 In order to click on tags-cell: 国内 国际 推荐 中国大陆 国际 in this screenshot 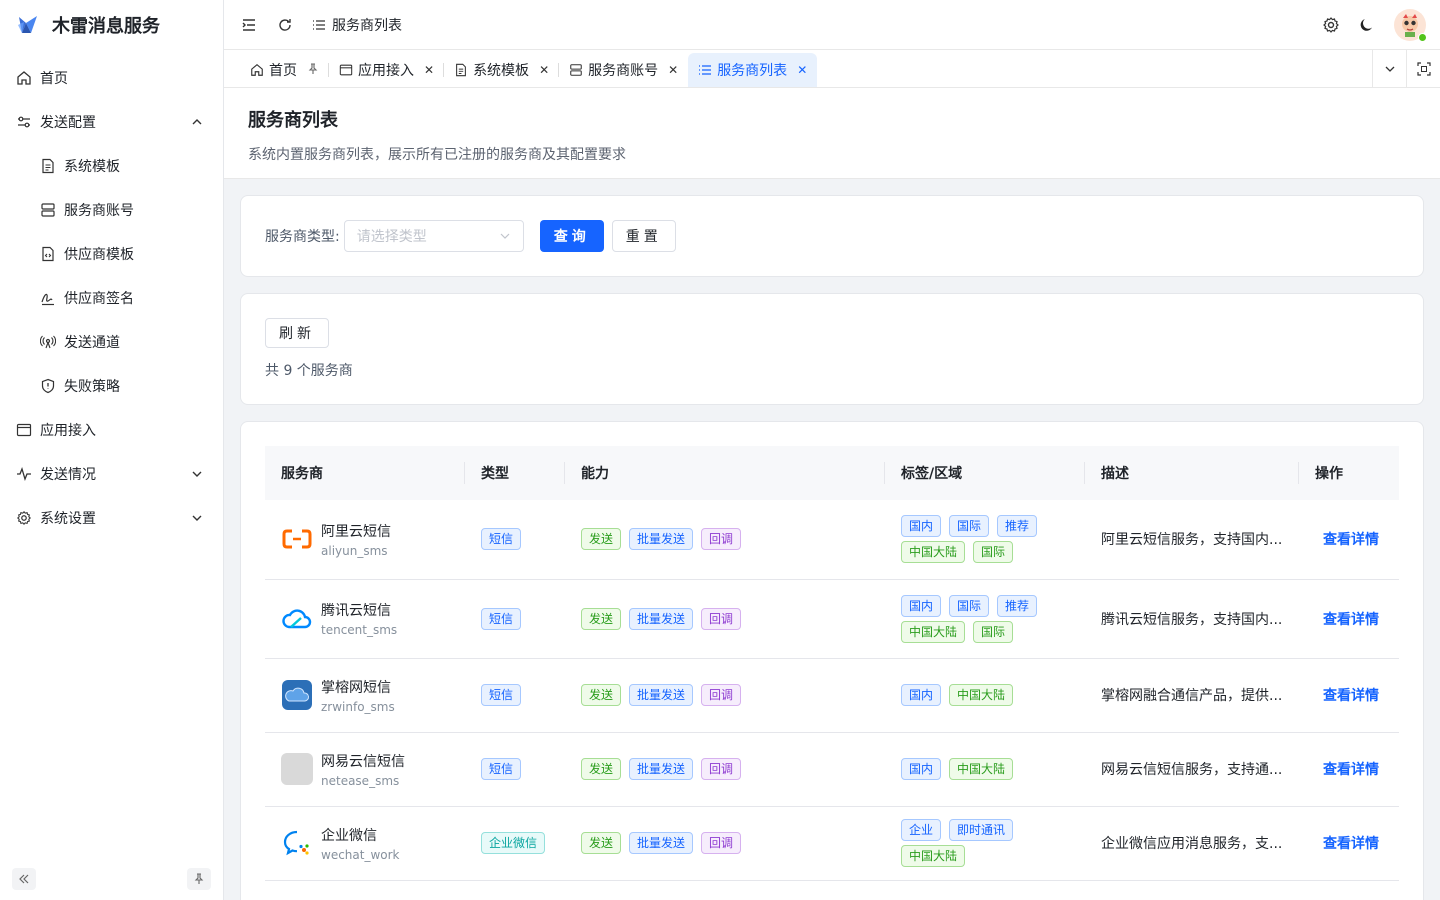, I will do `click(985, 540)`.